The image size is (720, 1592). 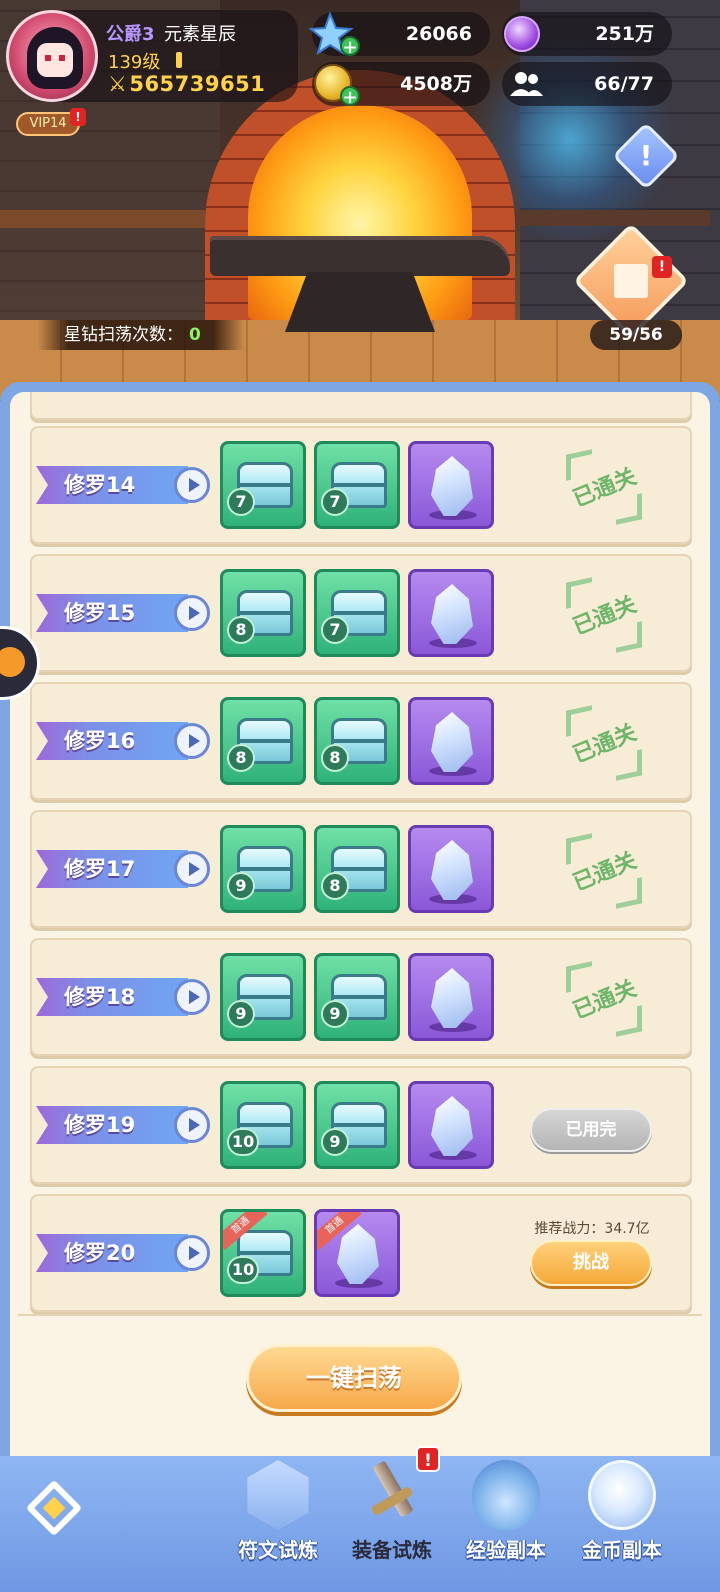 I want to click on gift-count: 59/56, so click(x=636, y=335).